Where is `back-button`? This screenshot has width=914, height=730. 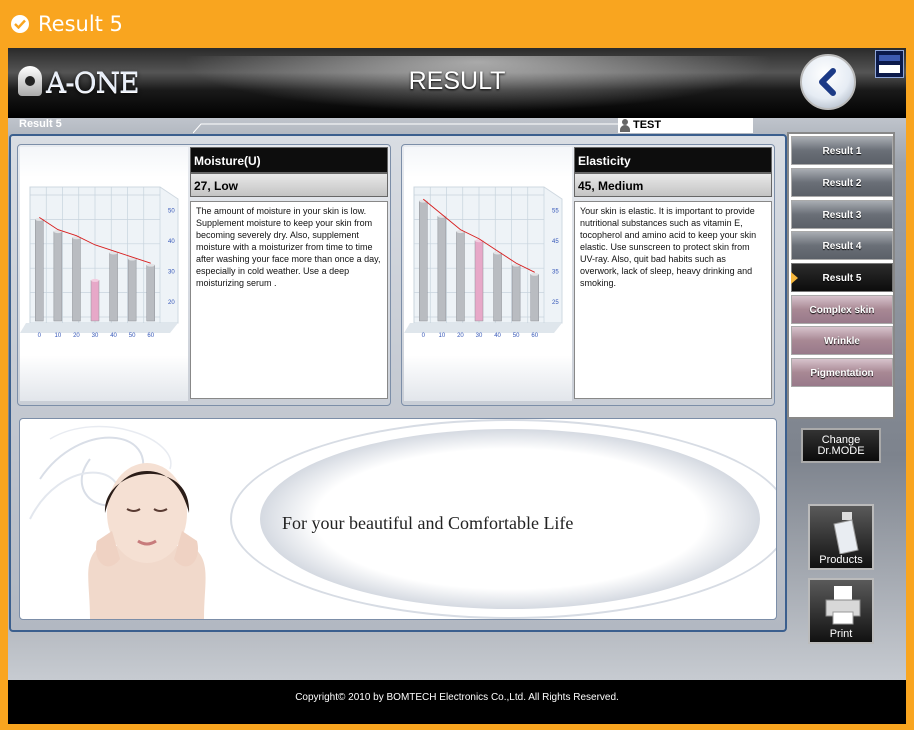 back-button is located at coordinates (828, 82).